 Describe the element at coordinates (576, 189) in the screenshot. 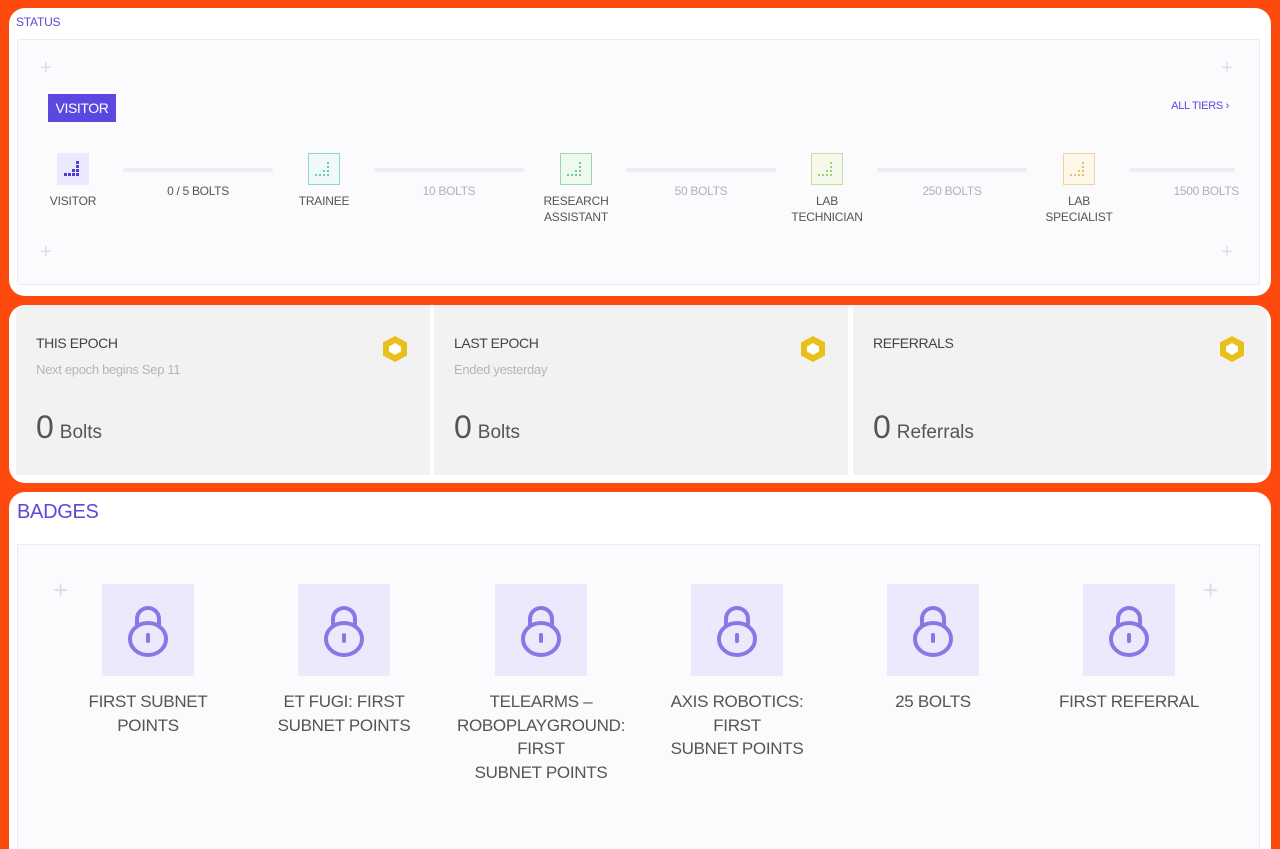

I see `tier-research-assistant: RESEARCH ASSISTANT` at that location.